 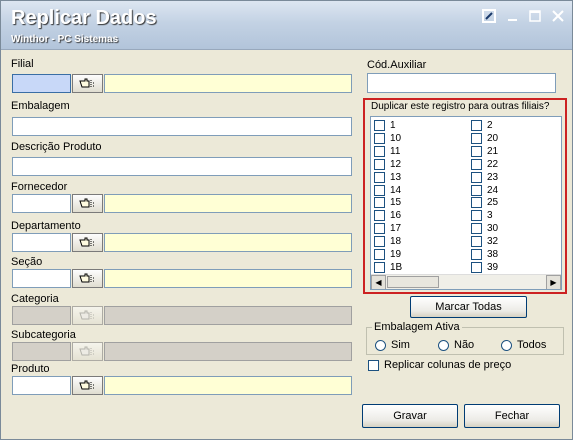 What do you see at coordinates (41, 351) in the screenshot?
I see `subcategoria-code-input` at bounding box center [41, 351].